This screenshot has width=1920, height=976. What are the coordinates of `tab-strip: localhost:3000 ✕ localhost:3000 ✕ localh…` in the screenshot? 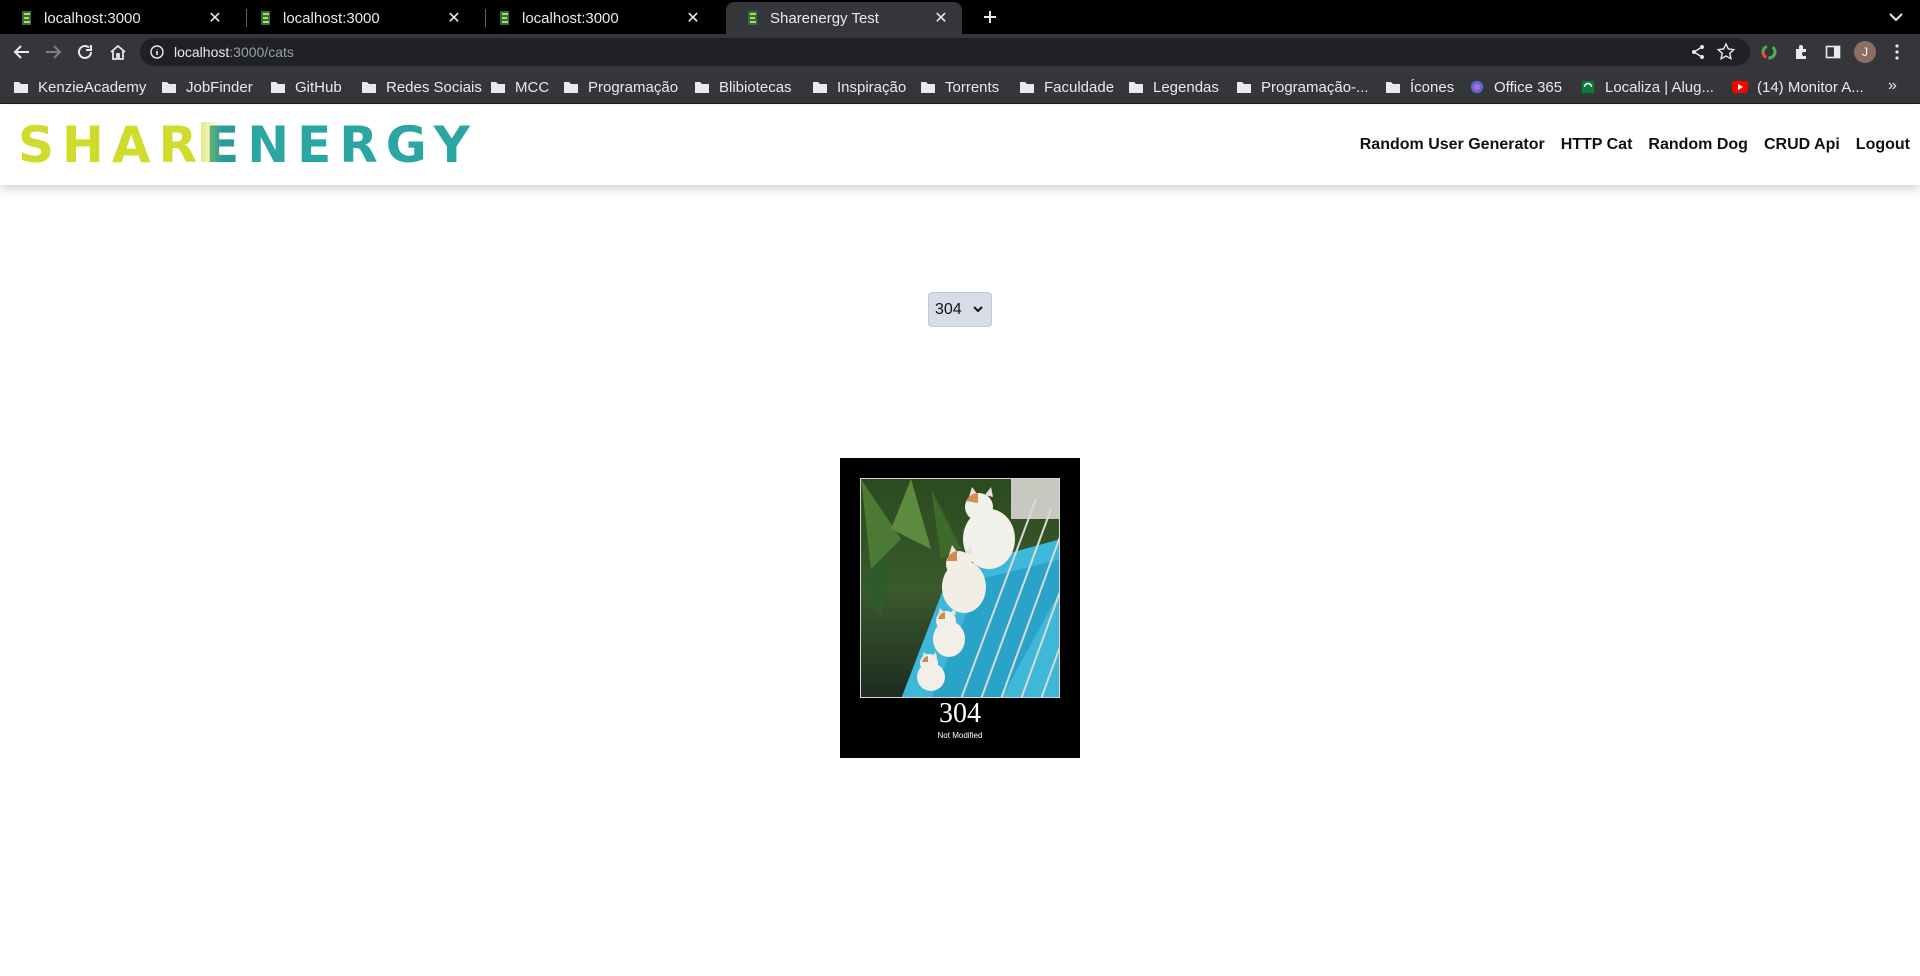 It's located at (960, 17).